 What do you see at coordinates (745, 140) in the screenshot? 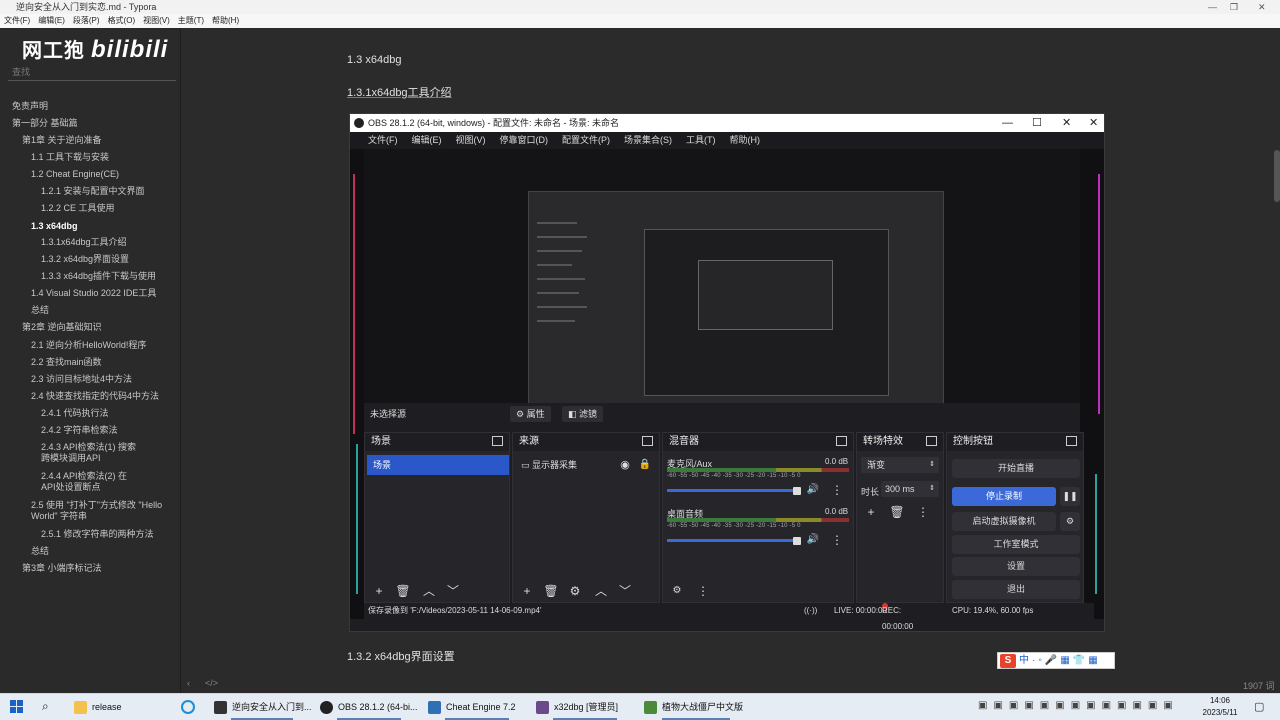
I see `obs-menu-help: 帮助(H)` at bounding box center [745, 140].